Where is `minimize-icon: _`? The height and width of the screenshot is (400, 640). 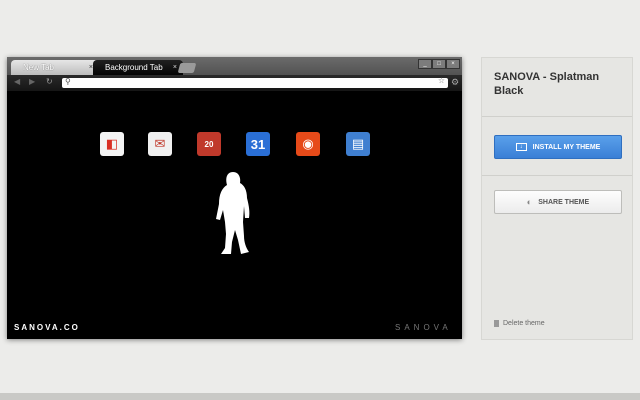
minimize-icon: _ is located at coordinates (425, 64).